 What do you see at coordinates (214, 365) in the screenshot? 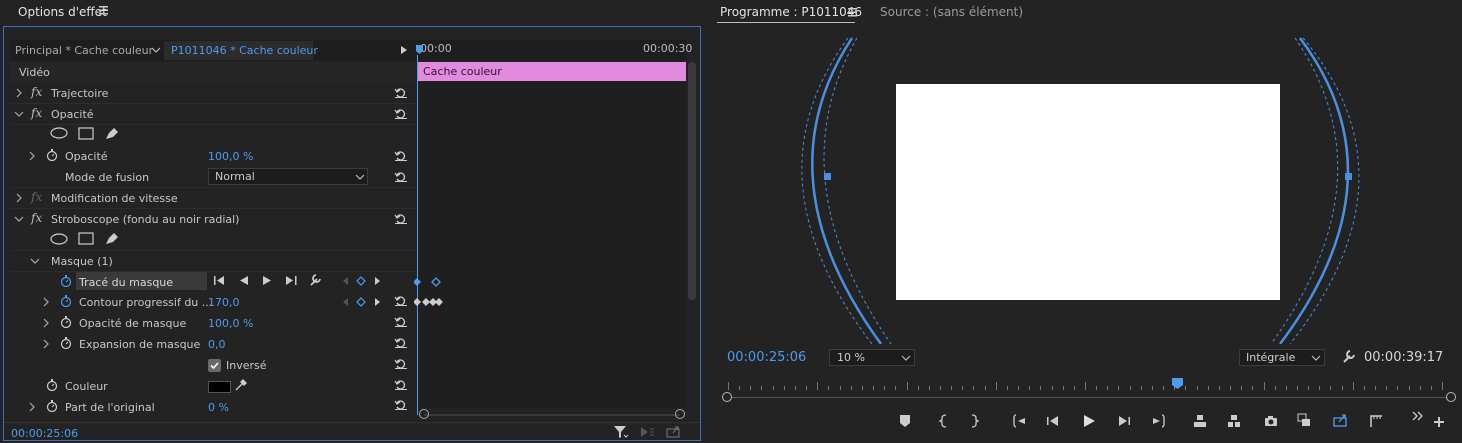
I see `inverse-checkbox` at bounding box center [214, 365].